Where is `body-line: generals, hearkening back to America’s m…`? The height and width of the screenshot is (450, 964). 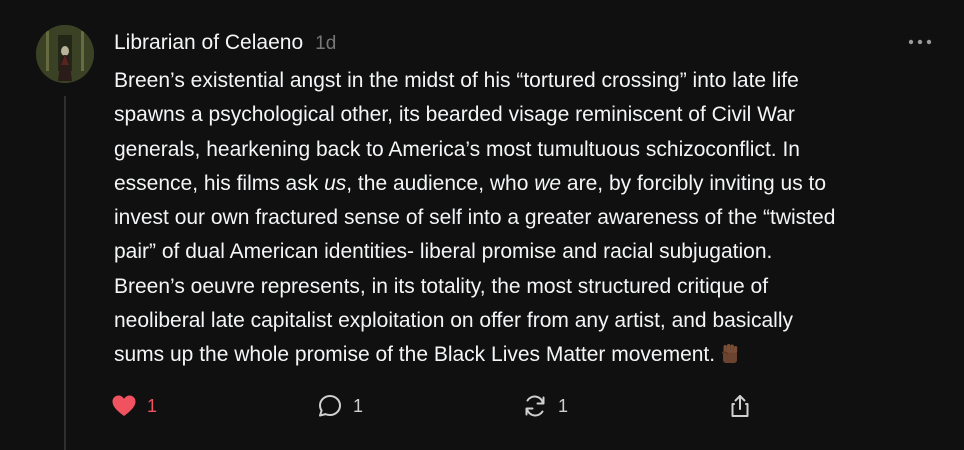 body-line: generals, hearkening back to America’s m… is located at coordinates (457, 149).